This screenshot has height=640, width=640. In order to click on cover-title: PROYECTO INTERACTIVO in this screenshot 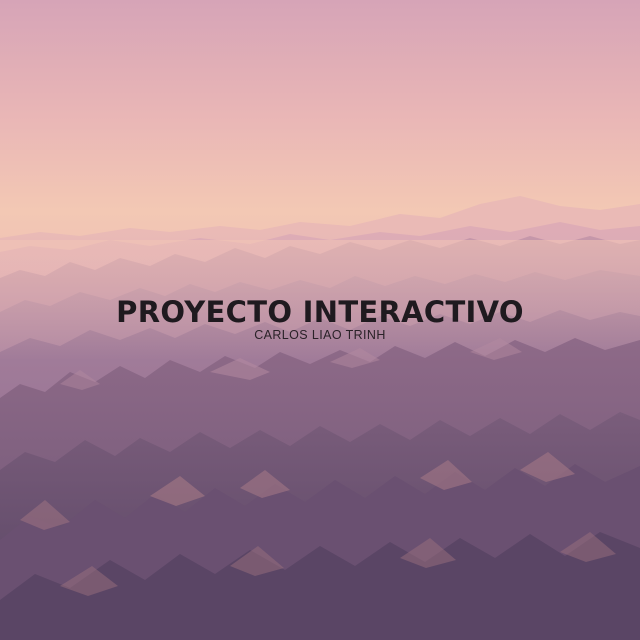, I will do `click(320, 312)`.